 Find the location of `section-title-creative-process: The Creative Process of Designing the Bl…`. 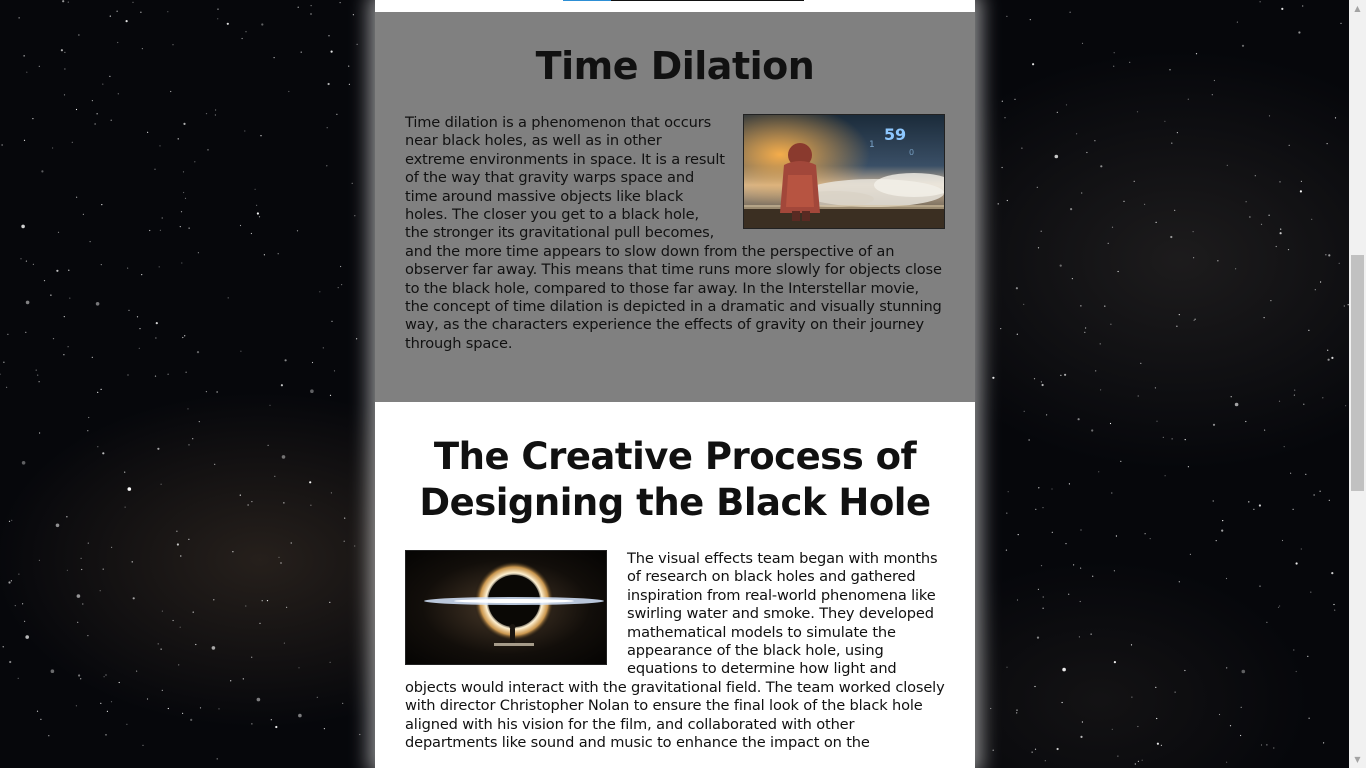

section-title-creative-process: The Creative Process of Designing the Bl… is located at coordinates (675, 479).